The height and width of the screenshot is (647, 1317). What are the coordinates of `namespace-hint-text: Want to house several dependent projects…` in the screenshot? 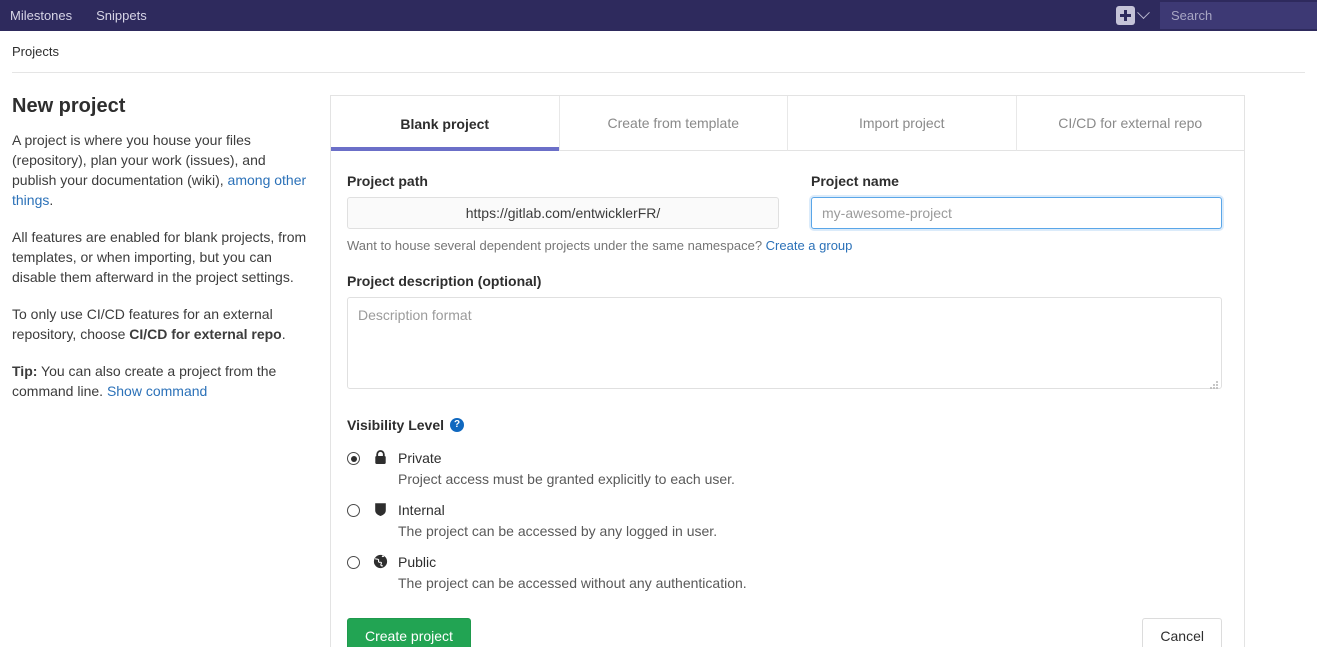 It's located at (556, 245).